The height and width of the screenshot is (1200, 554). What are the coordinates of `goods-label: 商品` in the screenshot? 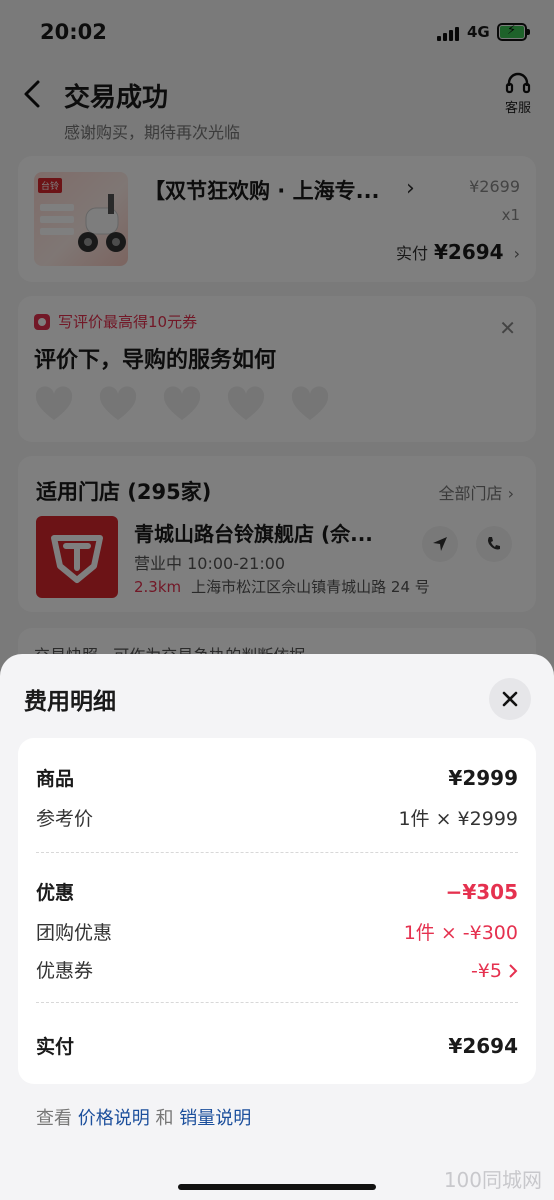 It's located at (55, 779).